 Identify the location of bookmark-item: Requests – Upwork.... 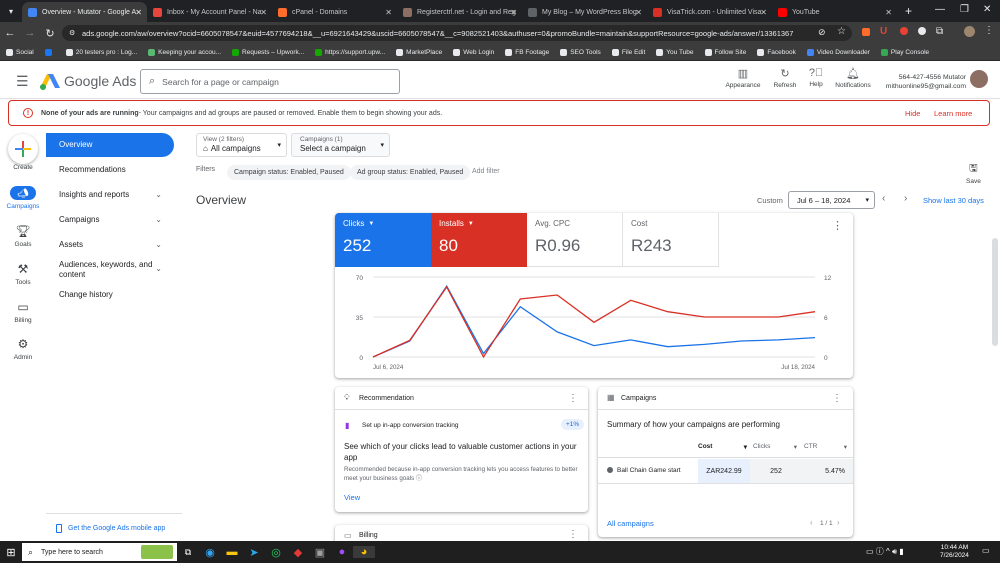
(268, 52).